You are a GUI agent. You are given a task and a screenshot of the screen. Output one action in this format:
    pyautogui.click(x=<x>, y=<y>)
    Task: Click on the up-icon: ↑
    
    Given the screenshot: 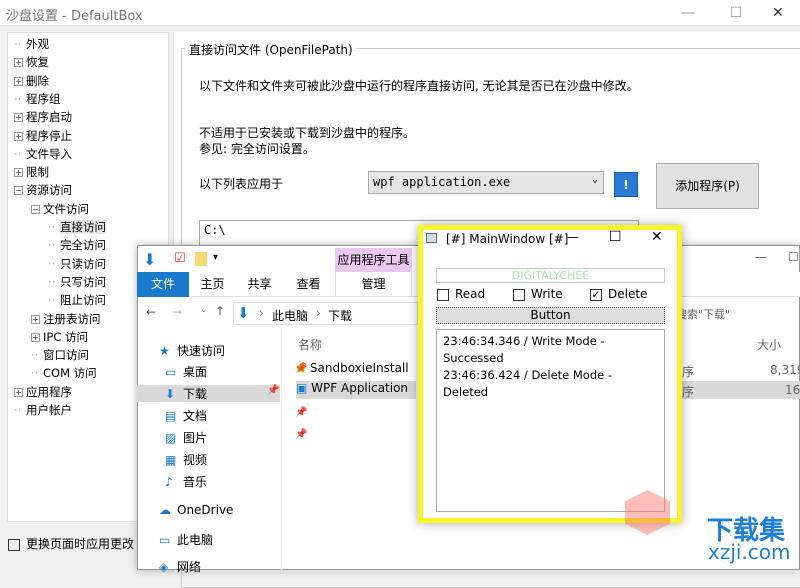 What is the action you would take?
    pyautogui.click(x=220, y=311)
    